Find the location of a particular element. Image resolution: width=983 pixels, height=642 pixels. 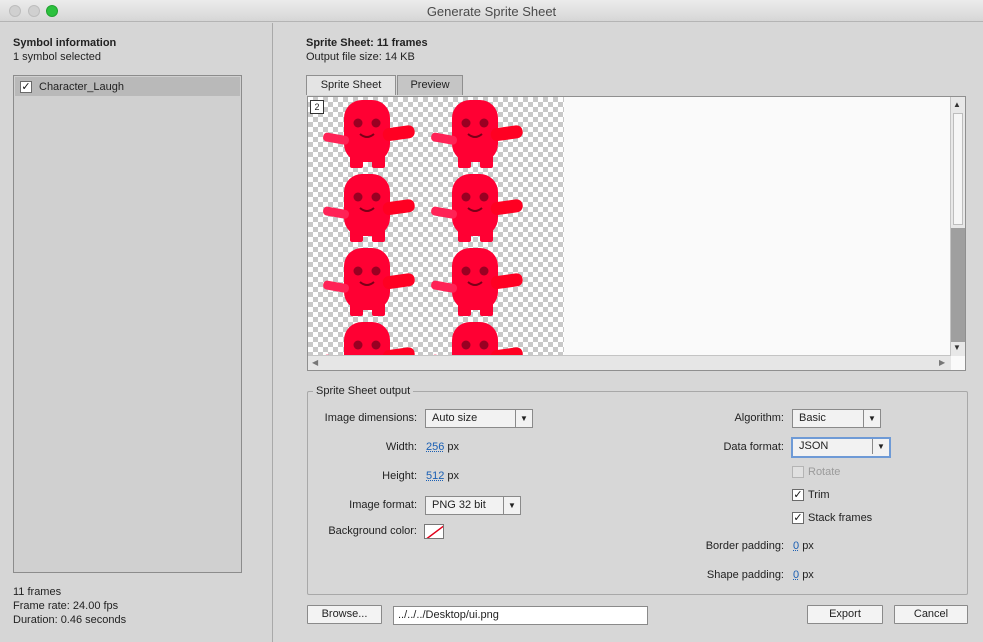

no-color-icon is located at coordinates (434, 531).